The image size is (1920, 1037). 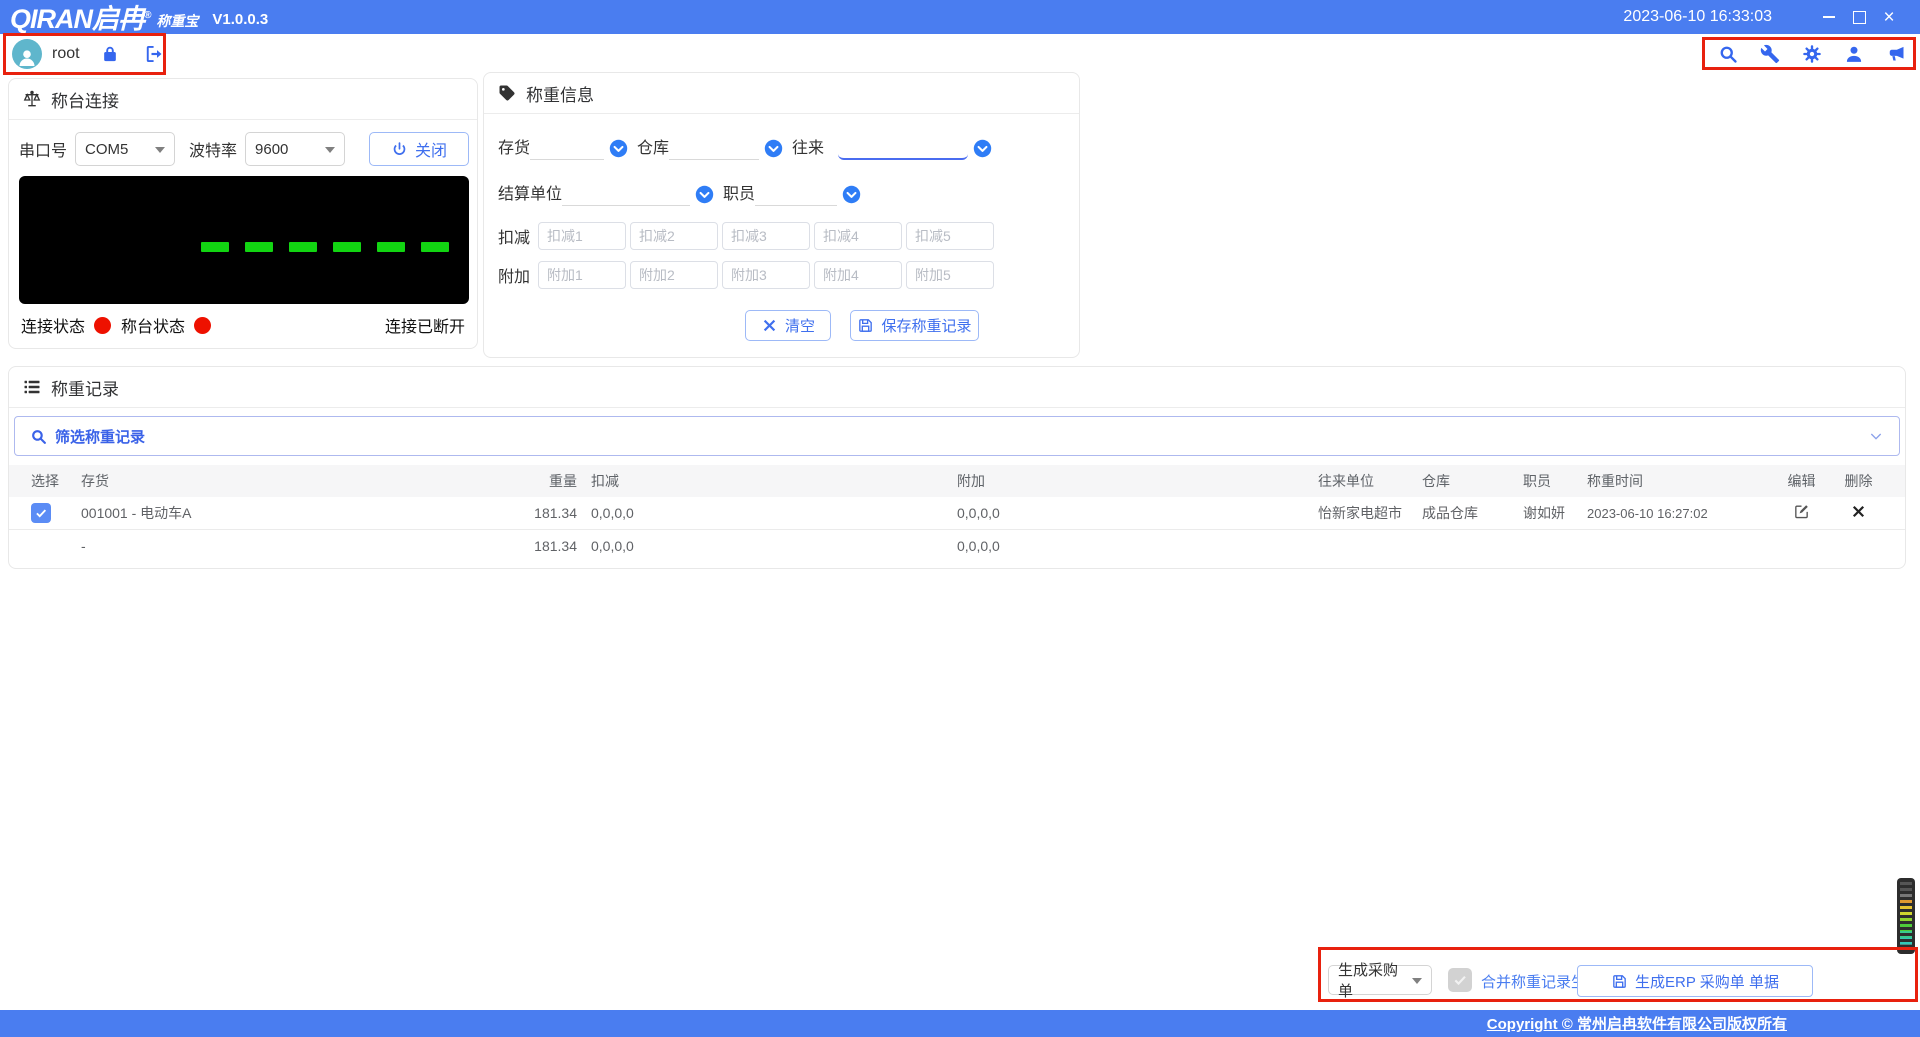 I want to click on user-avatar, so click(x=27, y=54).